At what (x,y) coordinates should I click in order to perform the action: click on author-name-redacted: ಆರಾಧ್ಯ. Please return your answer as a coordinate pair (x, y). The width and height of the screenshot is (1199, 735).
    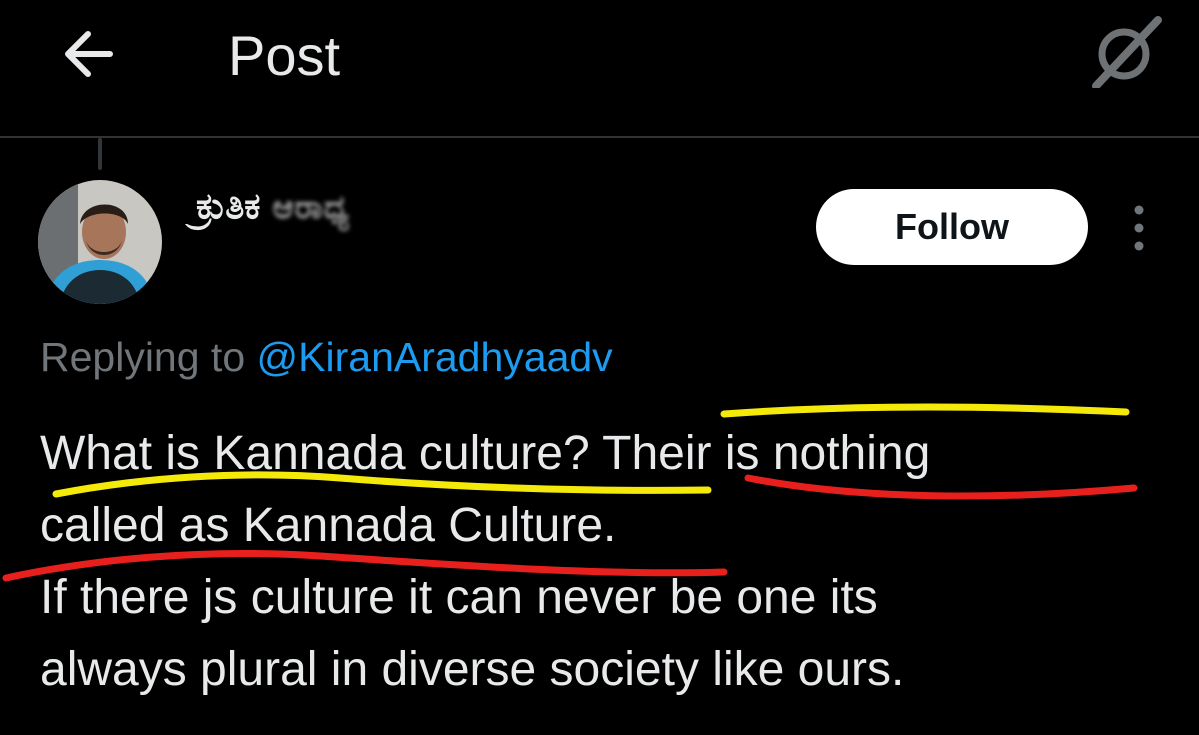
    Looking at the image, I should click on (311, 207).